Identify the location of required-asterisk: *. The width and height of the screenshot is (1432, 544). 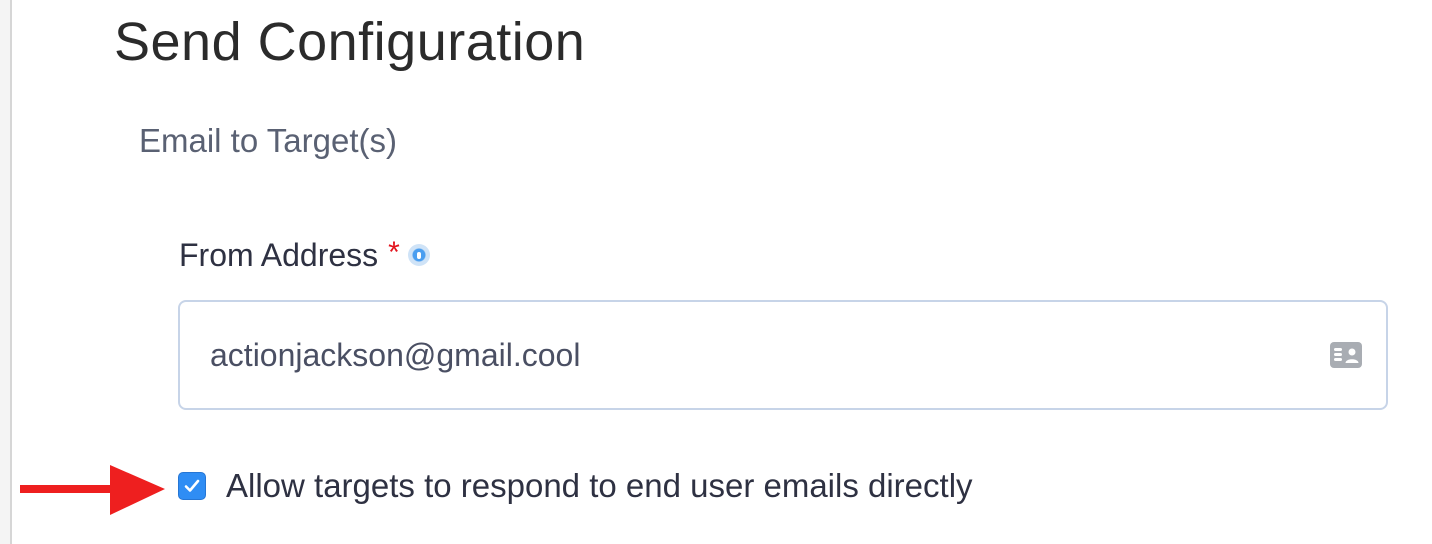
(394, 253).